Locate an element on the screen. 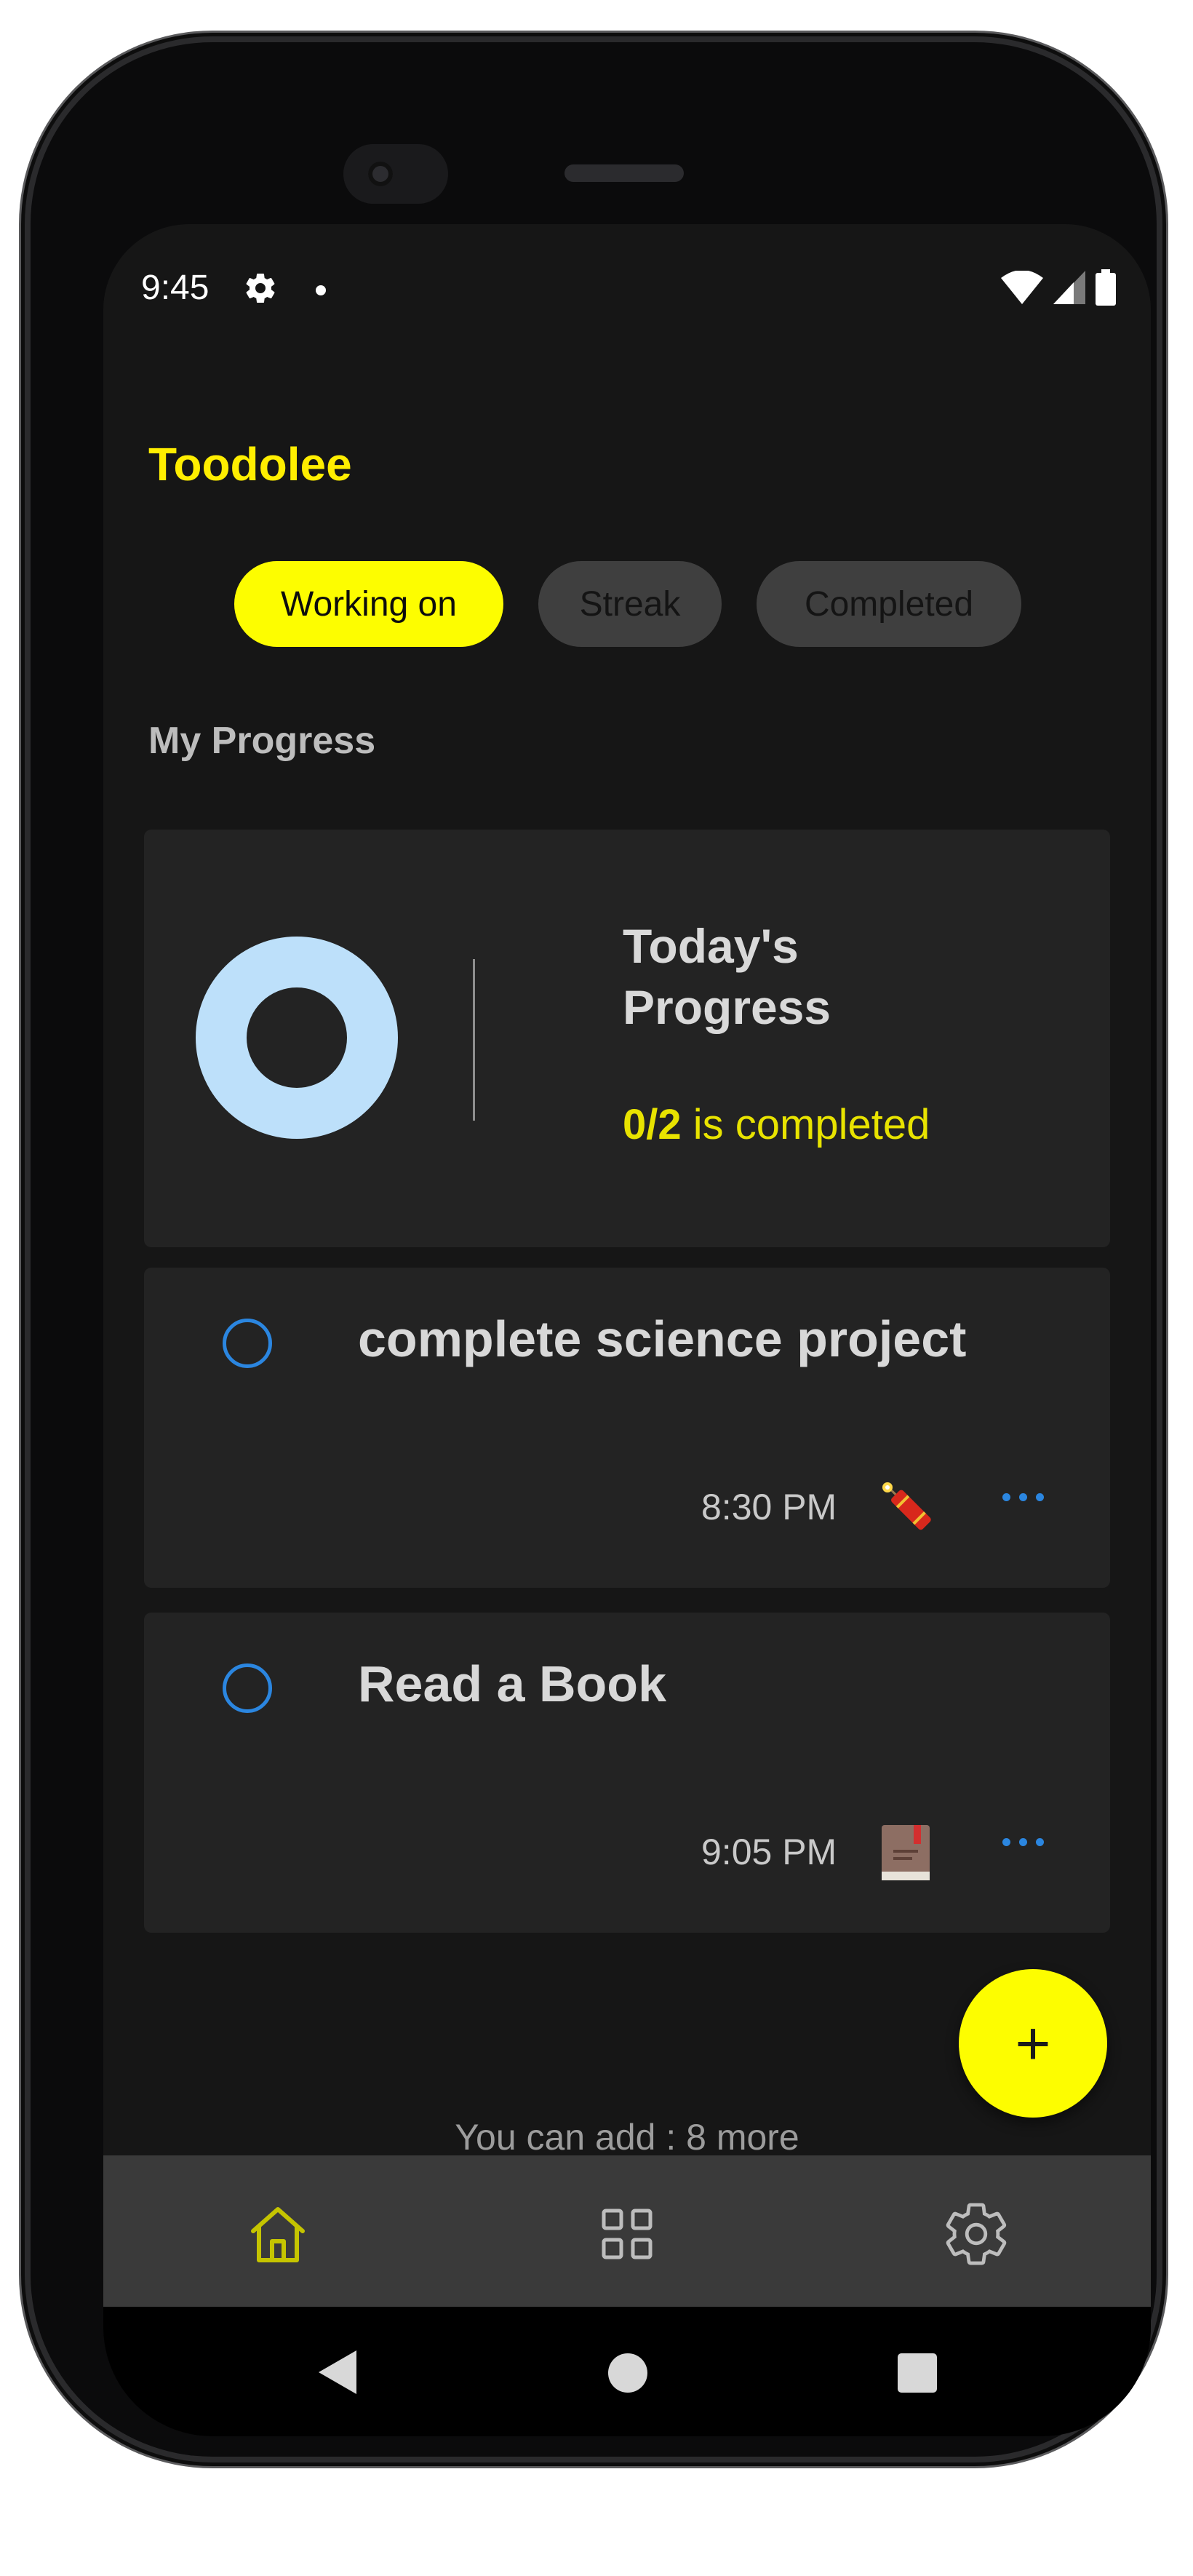 The image size is (1193, 2576). book-icon is located at coordinates (906, 1852).